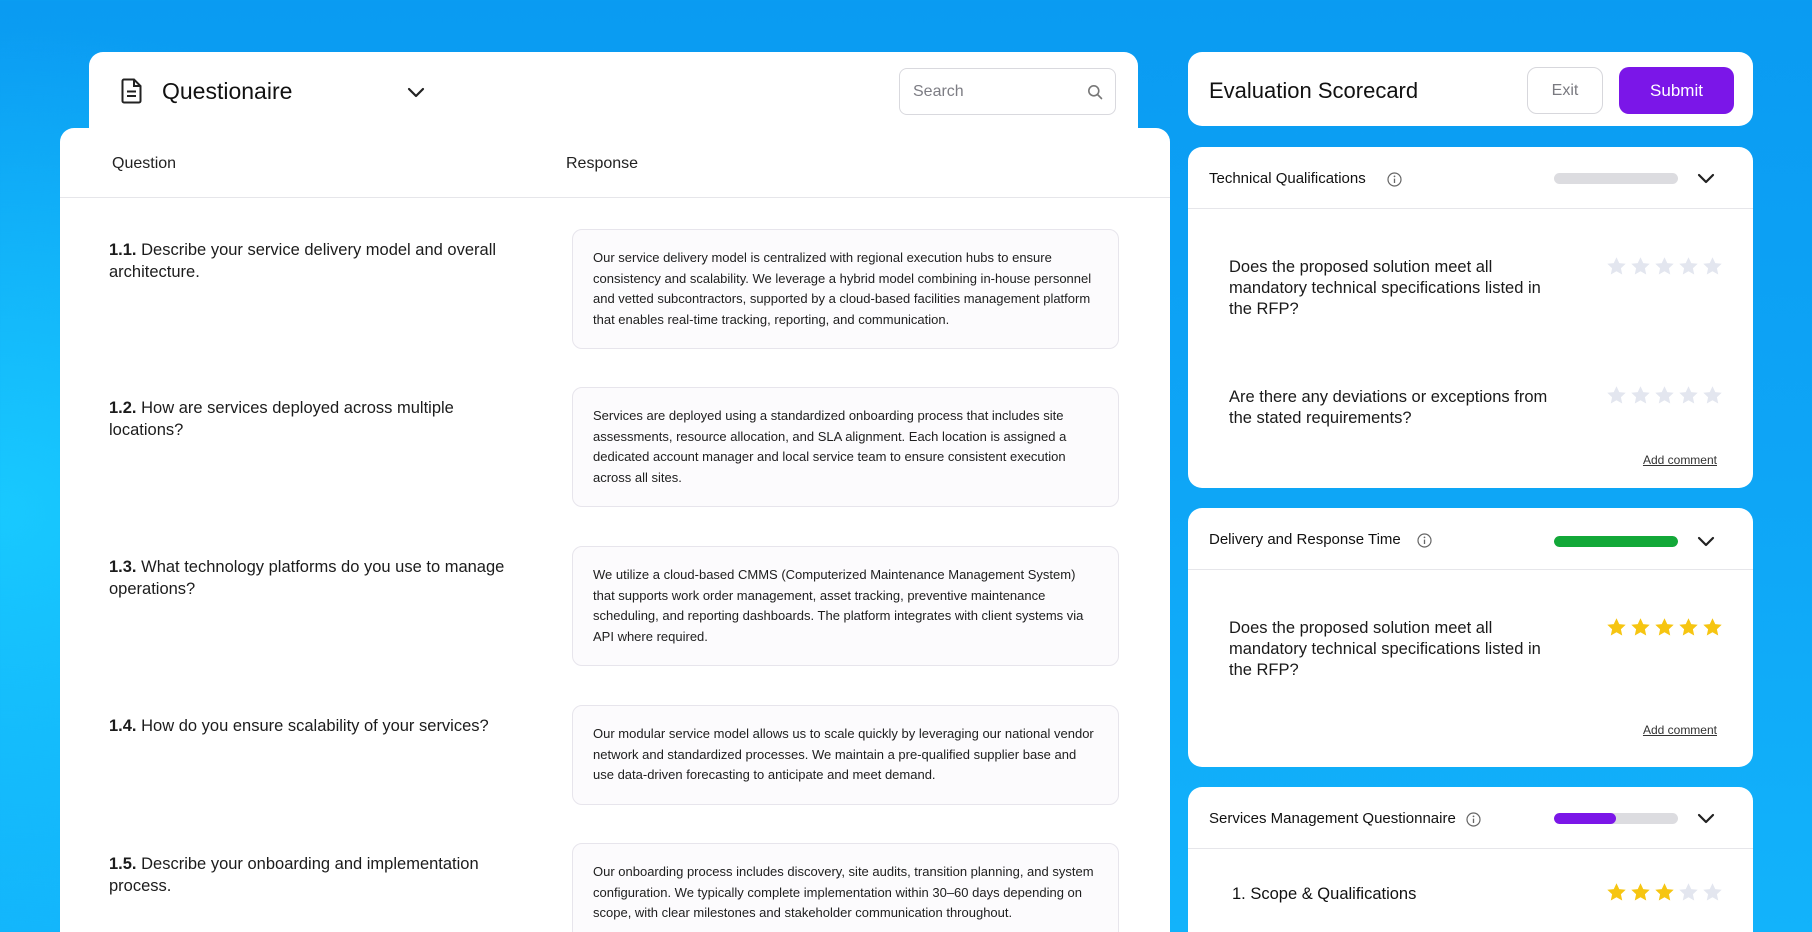 Image resolution: width=1812 pixels, height=932 pixels. What do you see at coordinates (131, 91) in the screenshot?
I see `document-icon` at bounding box center [131, 91].